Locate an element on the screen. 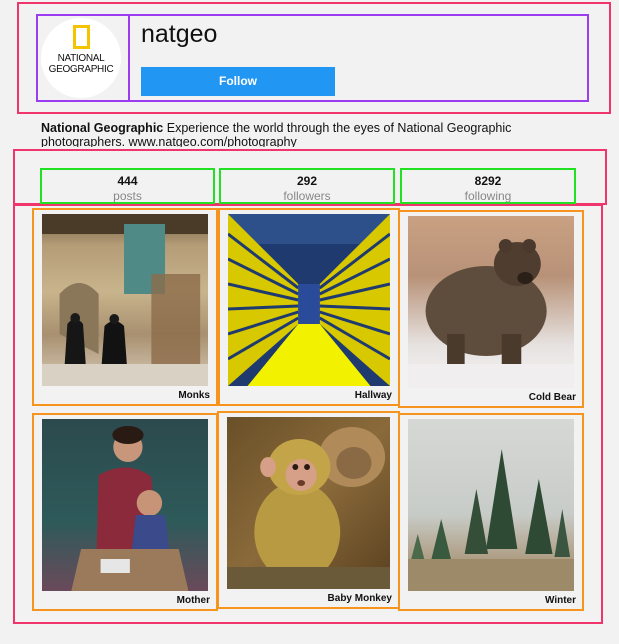 The image size is (619, 644). stat-followers: 292 followers is located at coordinates (307, 186).